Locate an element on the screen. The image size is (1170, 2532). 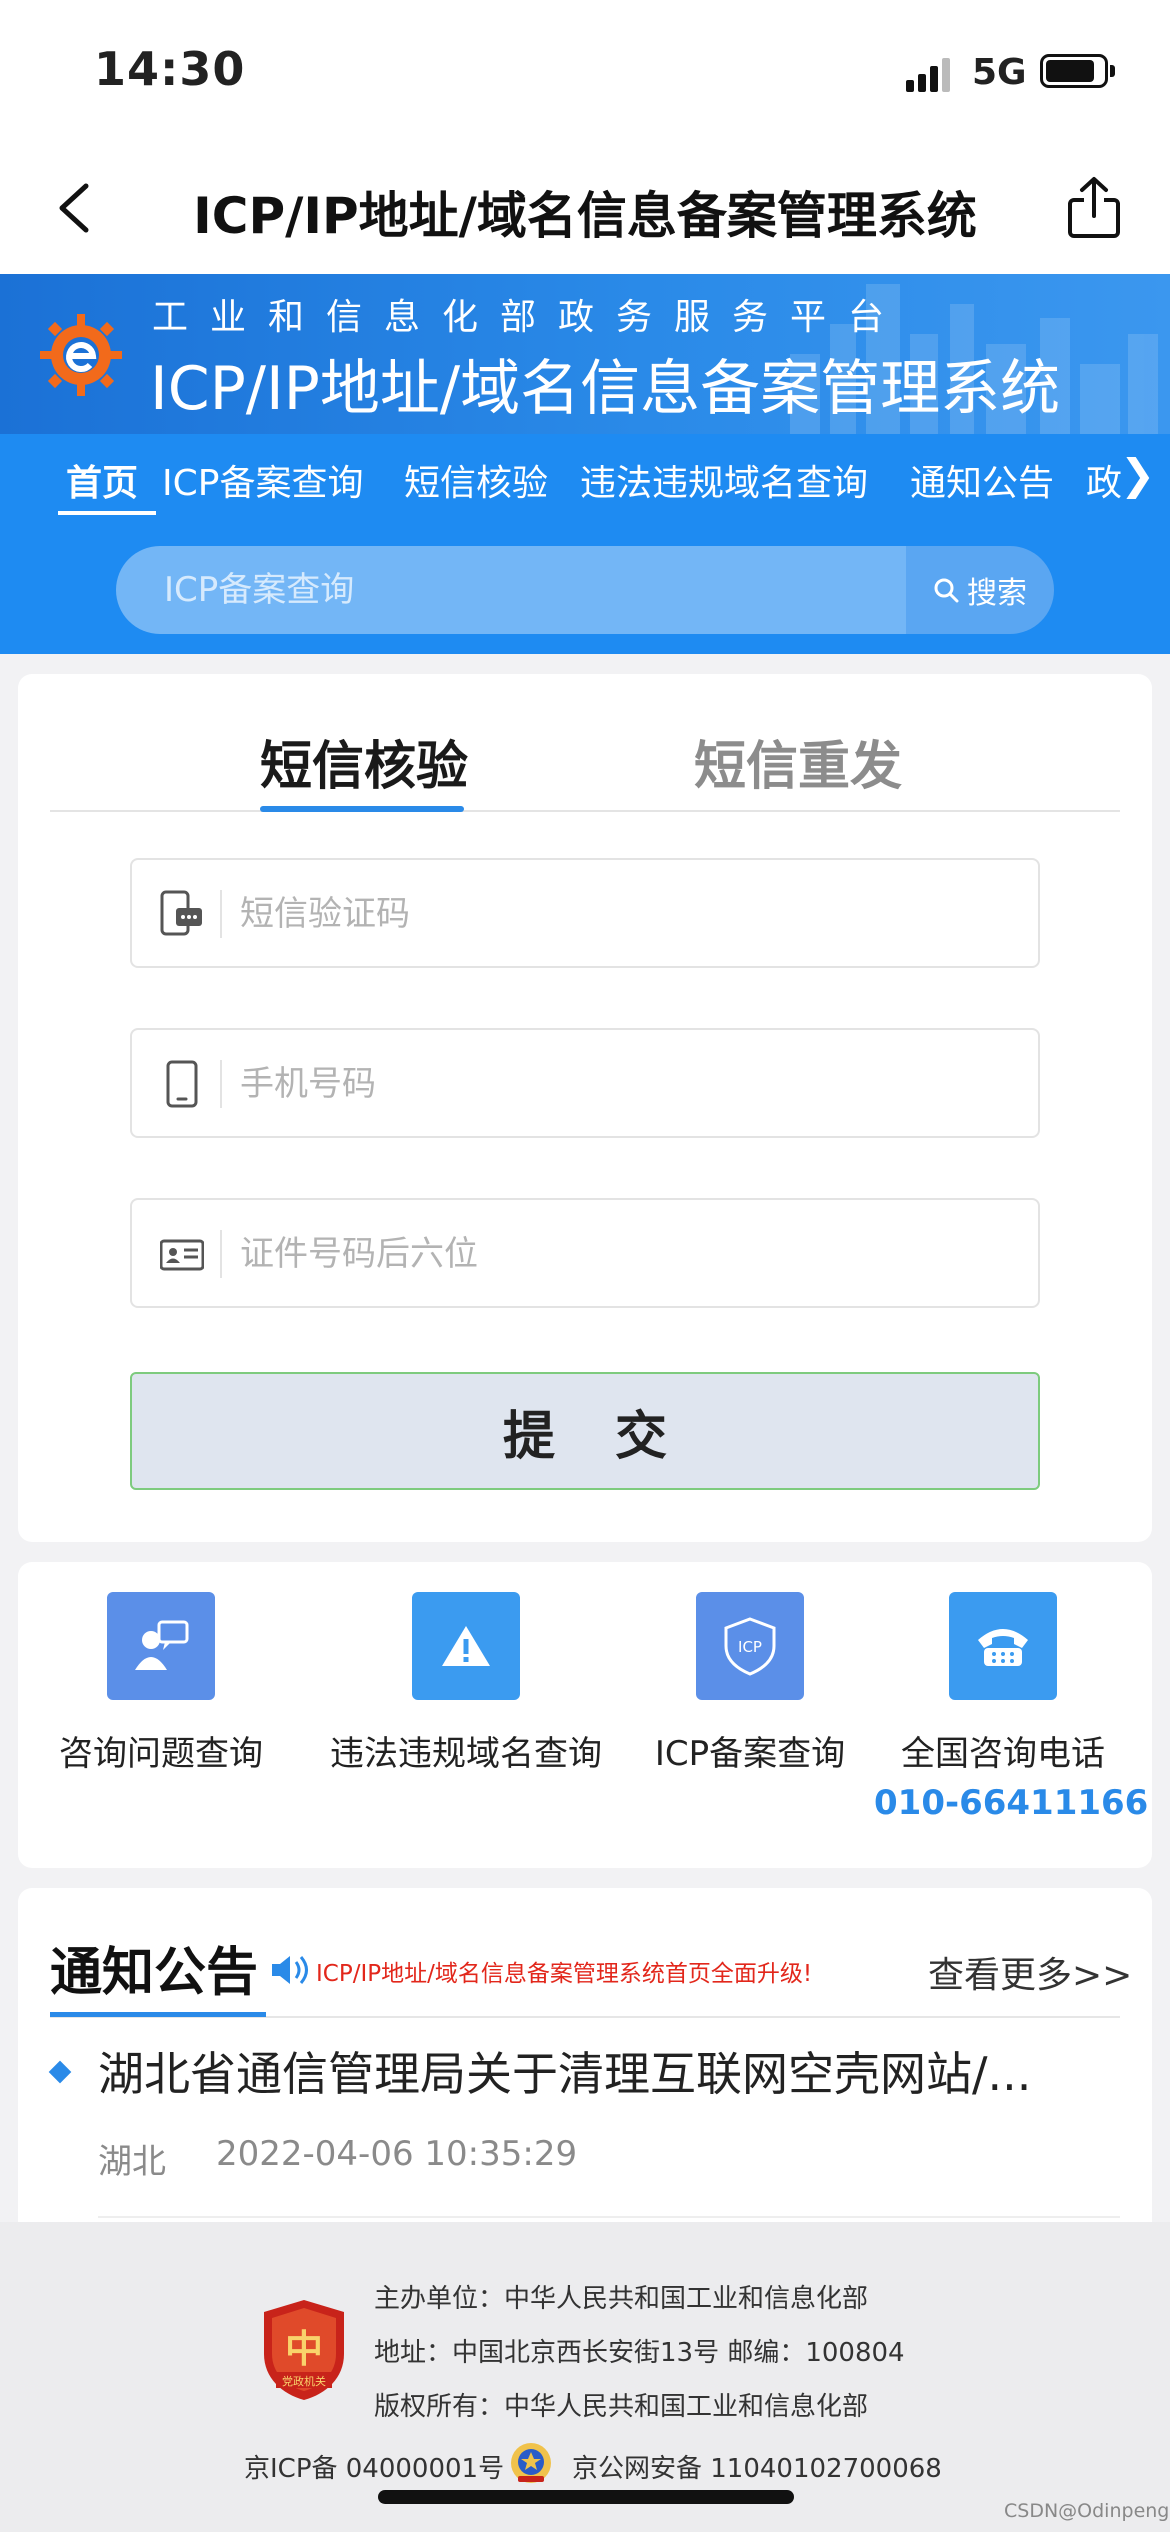
service-consult: 咨询问题查询 is located at coordinates (161, 1683).